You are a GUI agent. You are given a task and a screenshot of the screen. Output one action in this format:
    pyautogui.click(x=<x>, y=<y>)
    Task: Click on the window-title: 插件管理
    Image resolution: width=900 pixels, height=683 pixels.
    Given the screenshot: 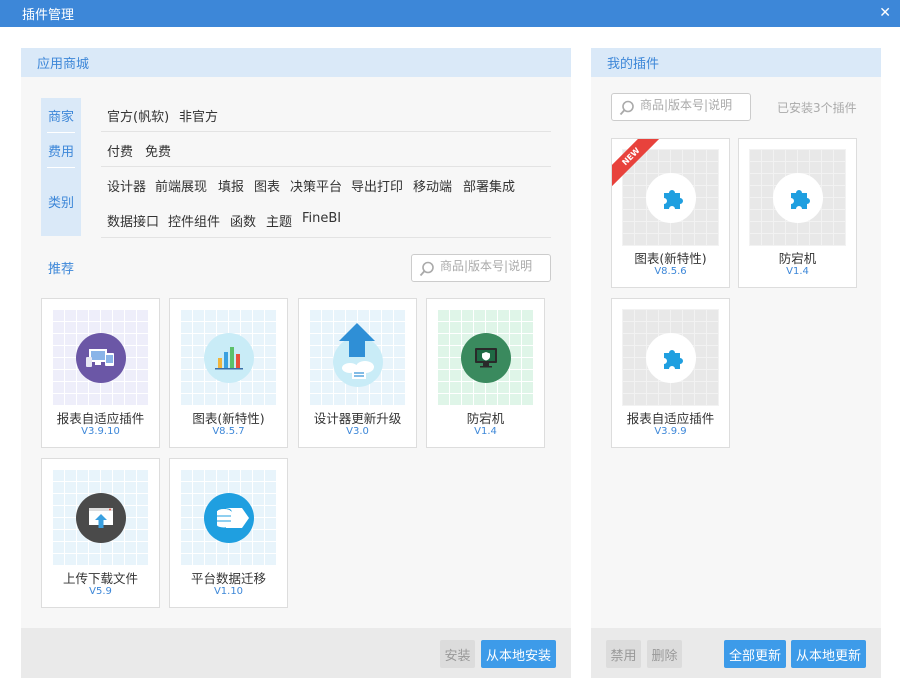 What is the action you would take?
    pyautogui.click(x=48, y=15)
    